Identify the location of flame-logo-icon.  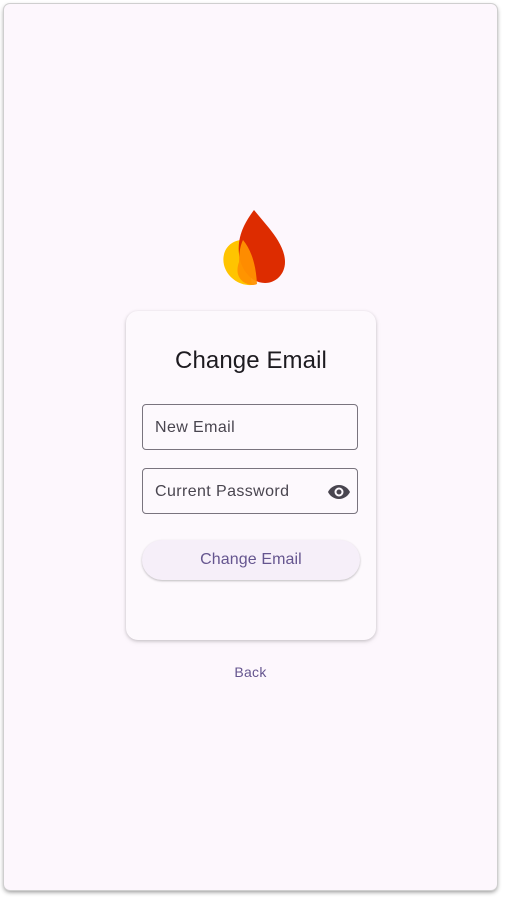
(254, 248).